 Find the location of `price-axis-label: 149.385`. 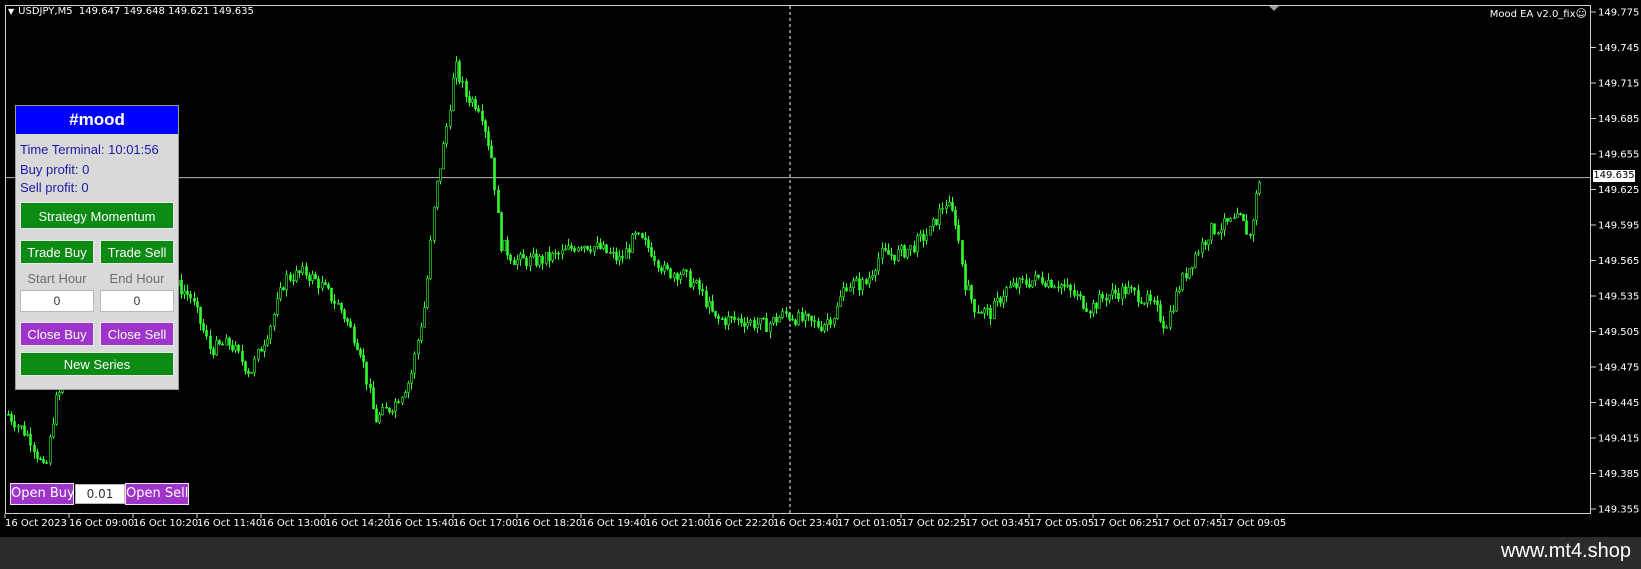

price-axis-label: 149.385 is located at coordinates (1618, 474).